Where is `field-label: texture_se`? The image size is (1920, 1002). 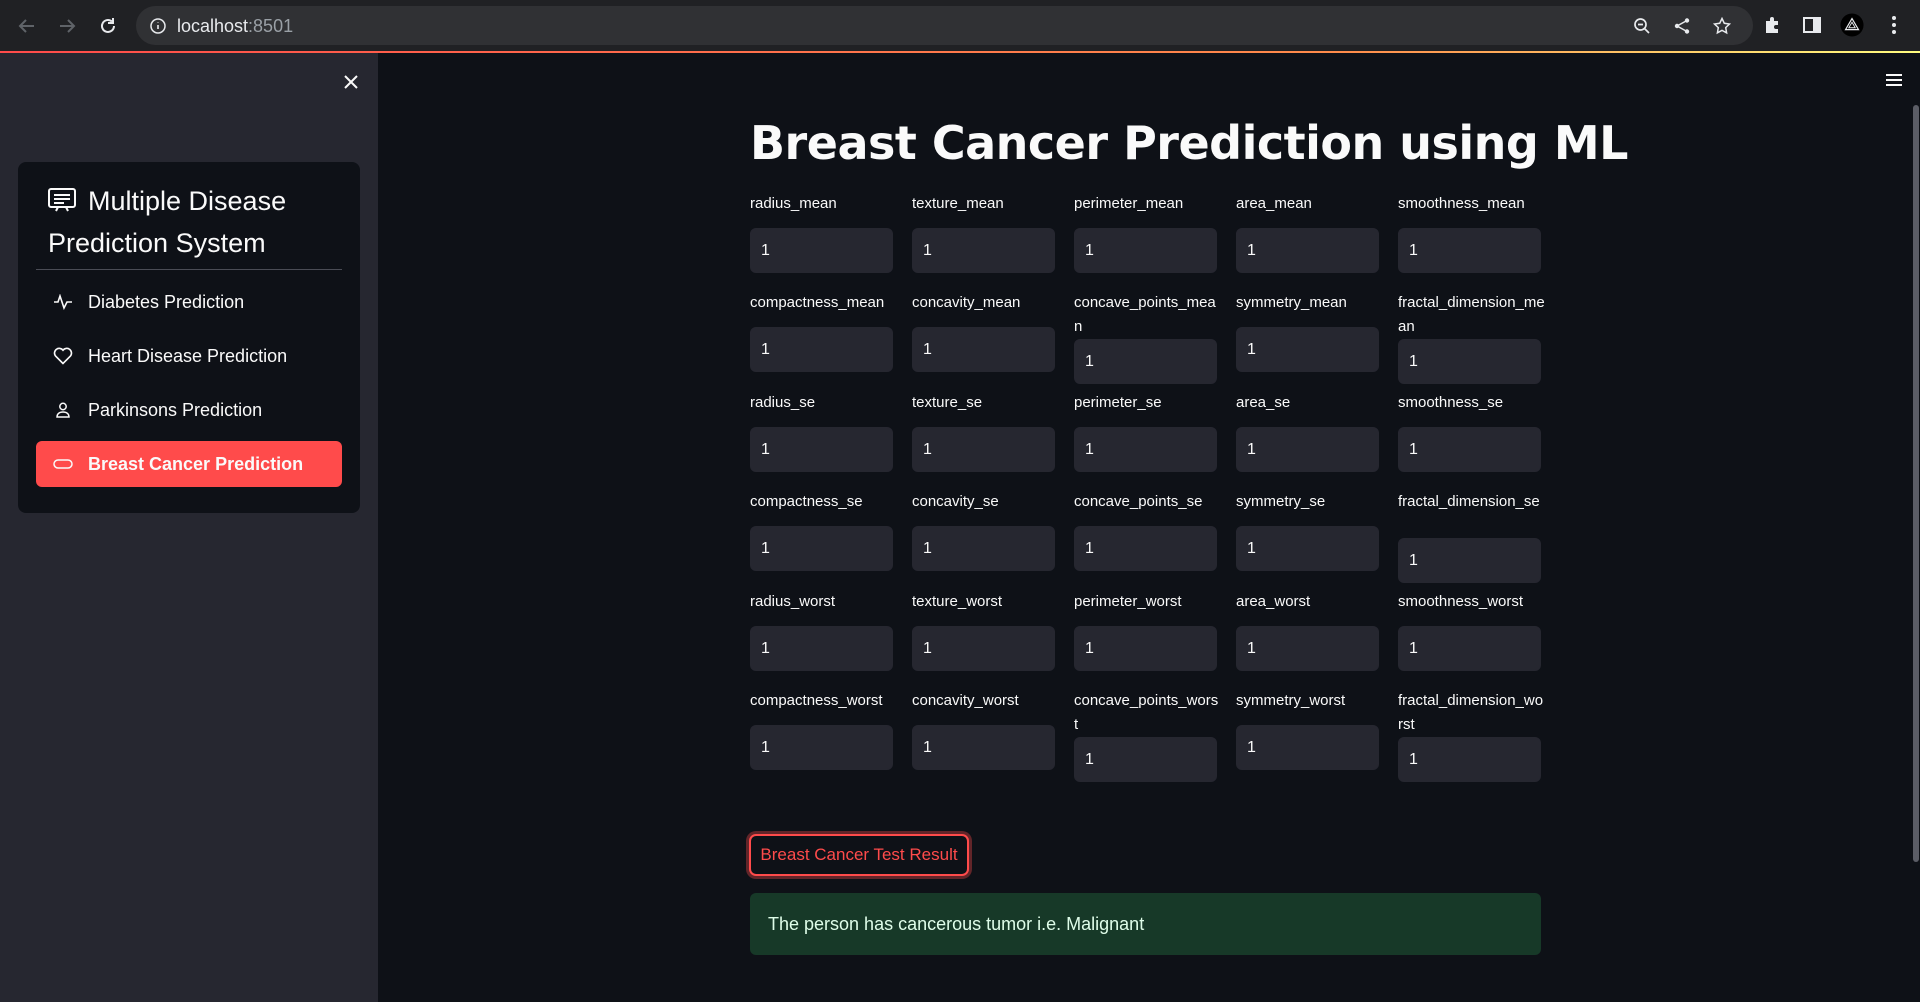 field-label: texture_se is located at coordinates (947, 402).